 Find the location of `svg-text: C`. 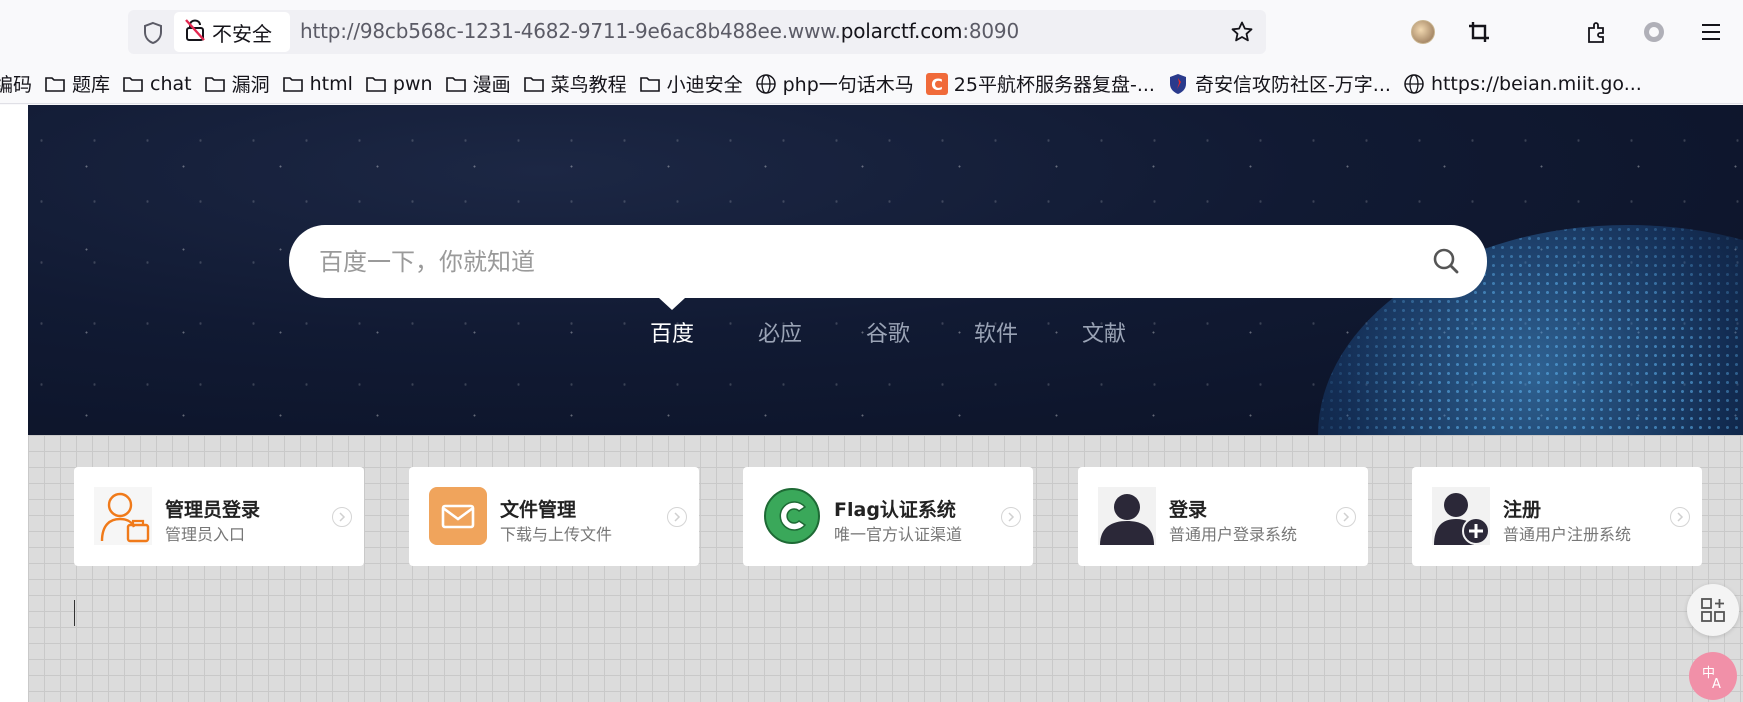

svg-text: C is located at coordinates (937, 84).